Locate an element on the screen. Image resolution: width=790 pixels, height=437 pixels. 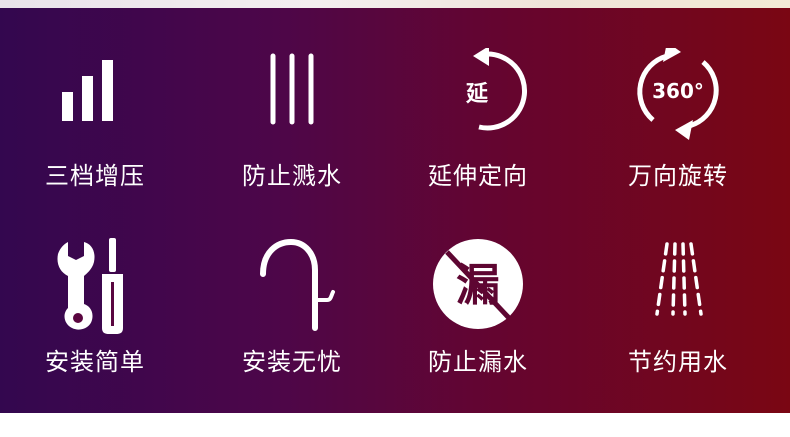
faucet-icon is located at coordinates (297, 284).